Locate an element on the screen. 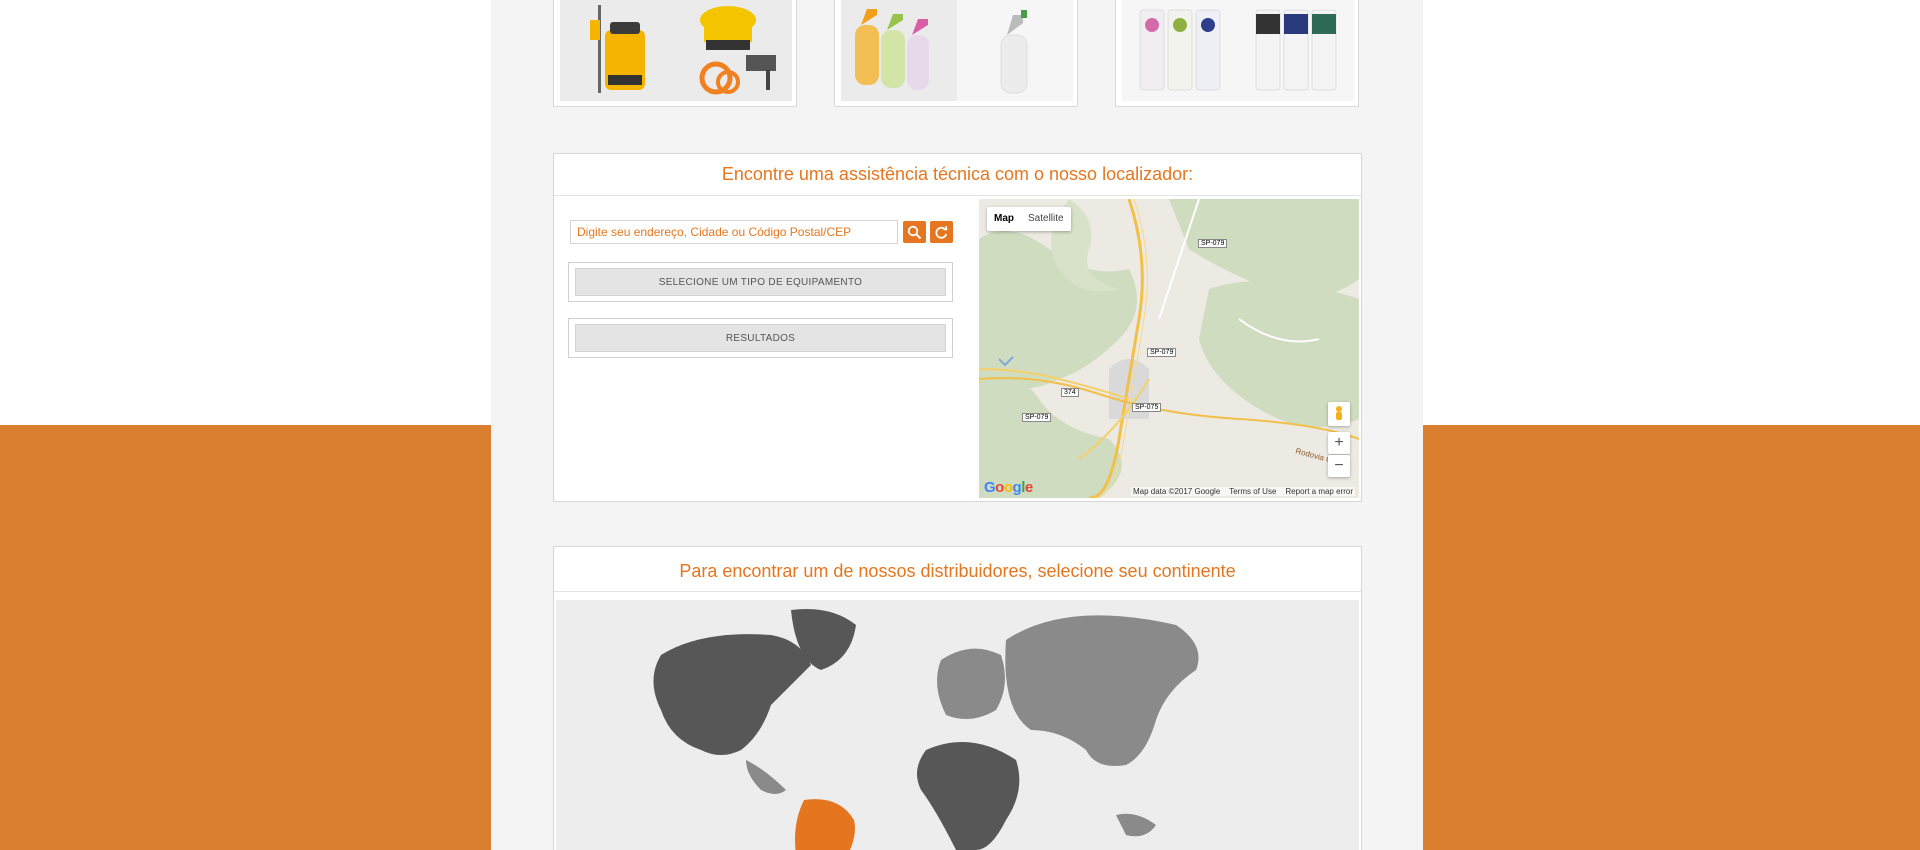 The width and height of the screenshot is (1920, 850). street-view-button is located at coordinates (1339, 414).